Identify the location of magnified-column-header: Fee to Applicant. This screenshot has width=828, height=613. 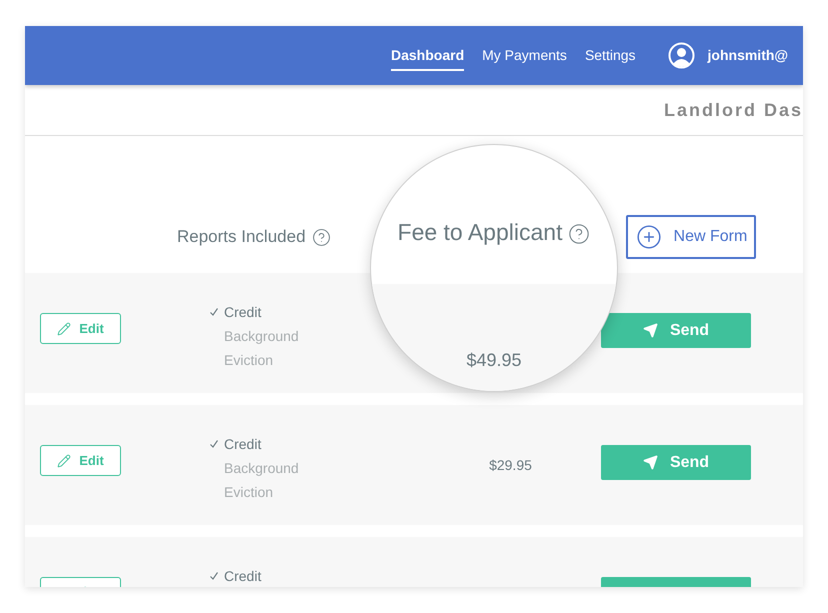
(480, 232).